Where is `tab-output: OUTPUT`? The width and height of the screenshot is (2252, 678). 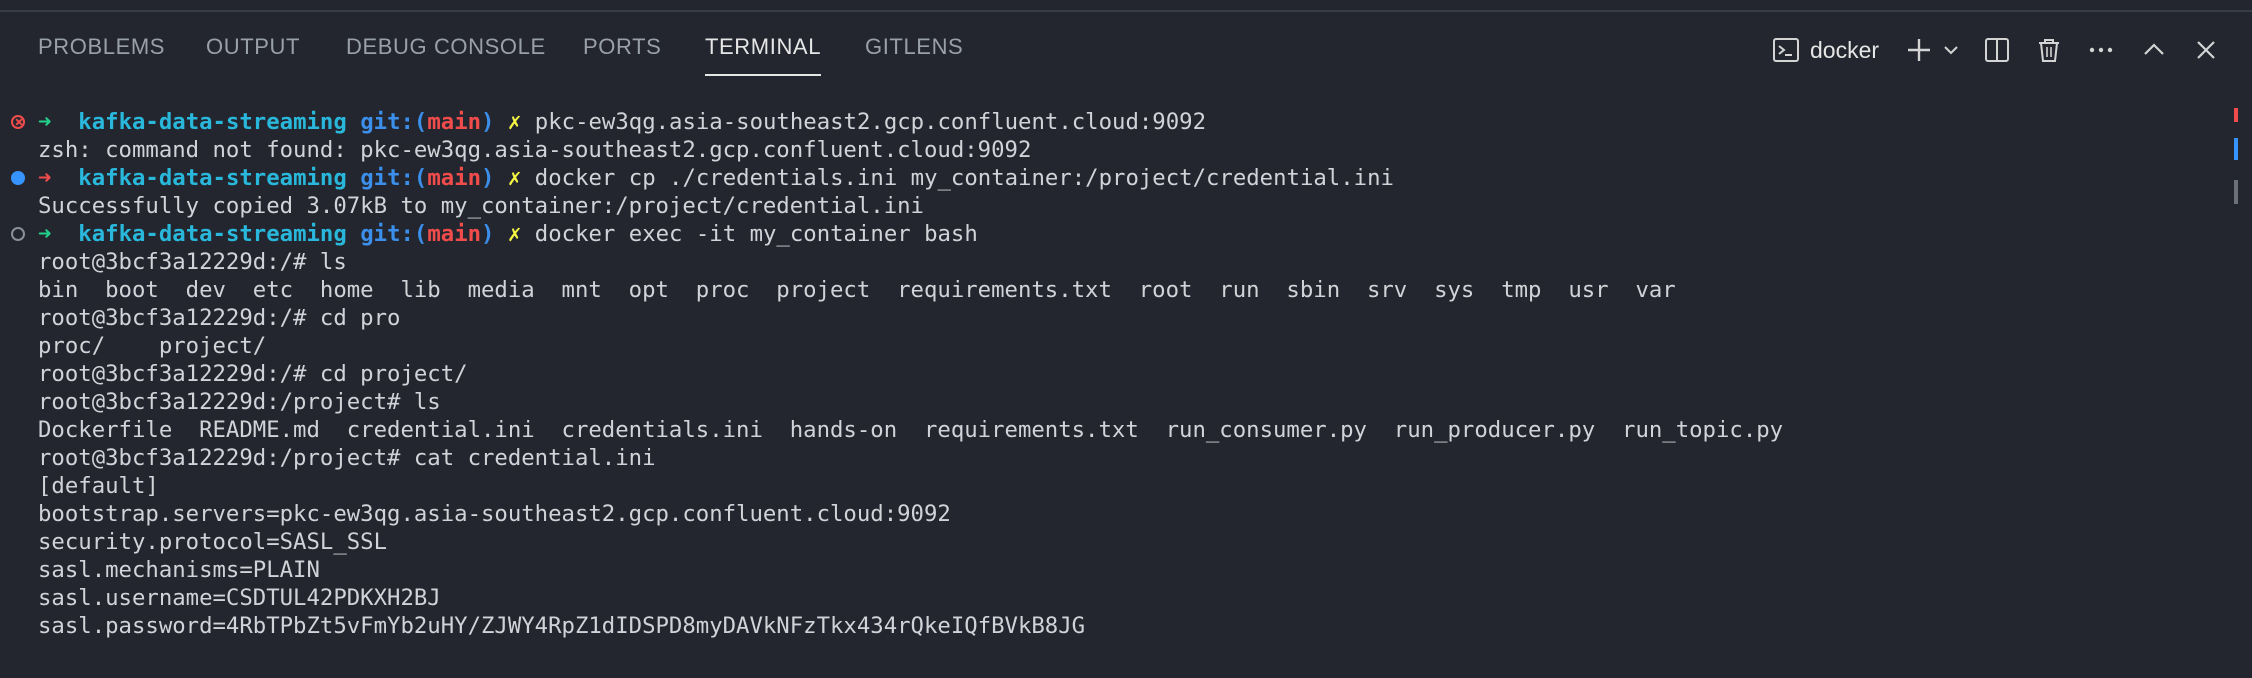 tab-output: OUTPUT is located at coordinates (253, 47).